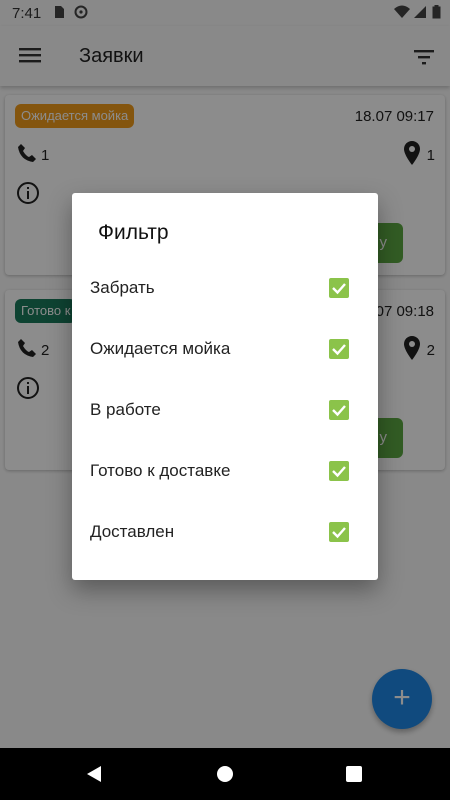 Image resolution: width=450 pixels, height=800 pixels. I want to click on system-nav-bar, so click(225, 774).